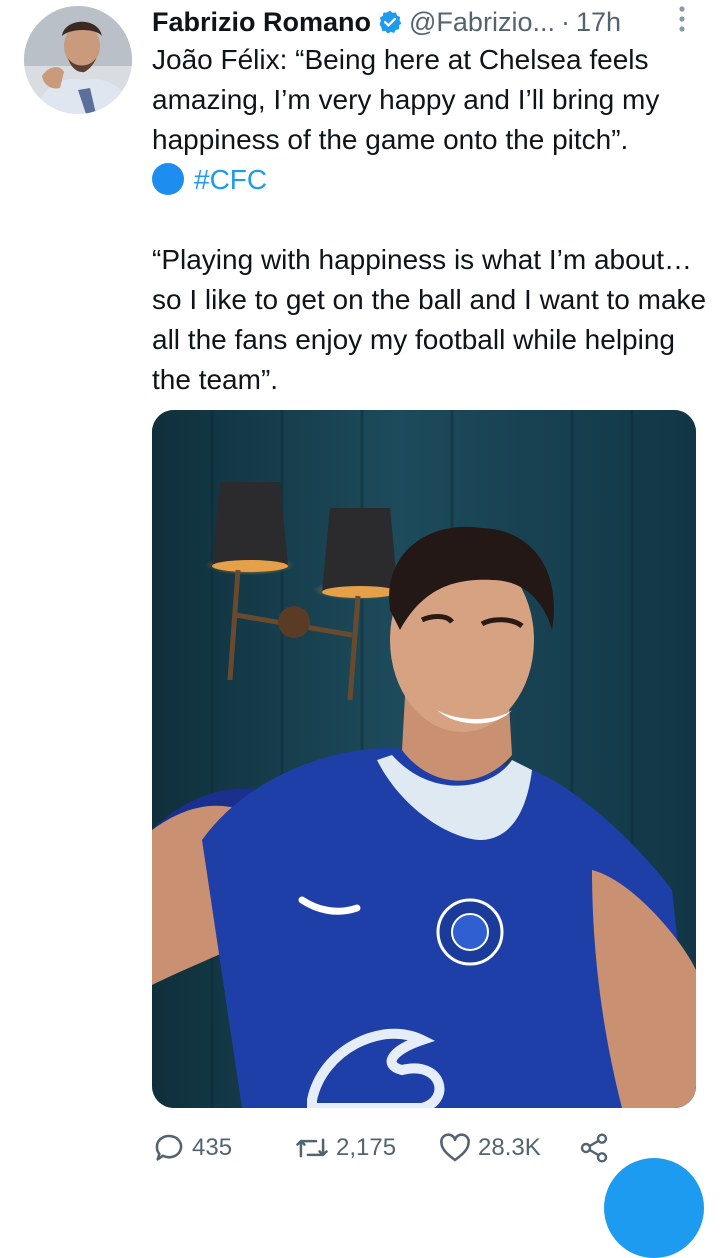 The height and width of the screenshot is (1258, 720). Describe the element at coordinates (390, 22) in the screenshot. I see `verified-badge-icon` at that location.